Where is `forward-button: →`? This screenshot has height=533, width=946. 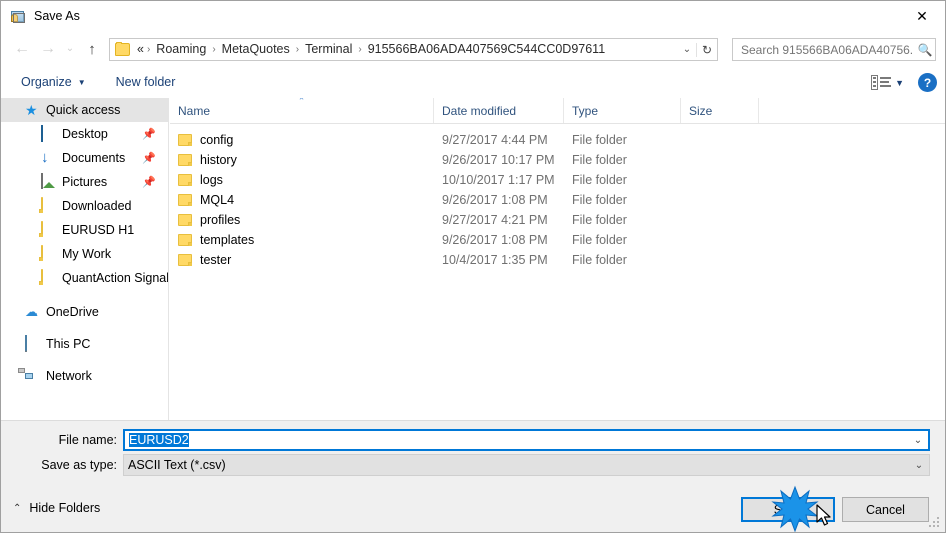 forward-button: → is located at coordinates (48, 49).